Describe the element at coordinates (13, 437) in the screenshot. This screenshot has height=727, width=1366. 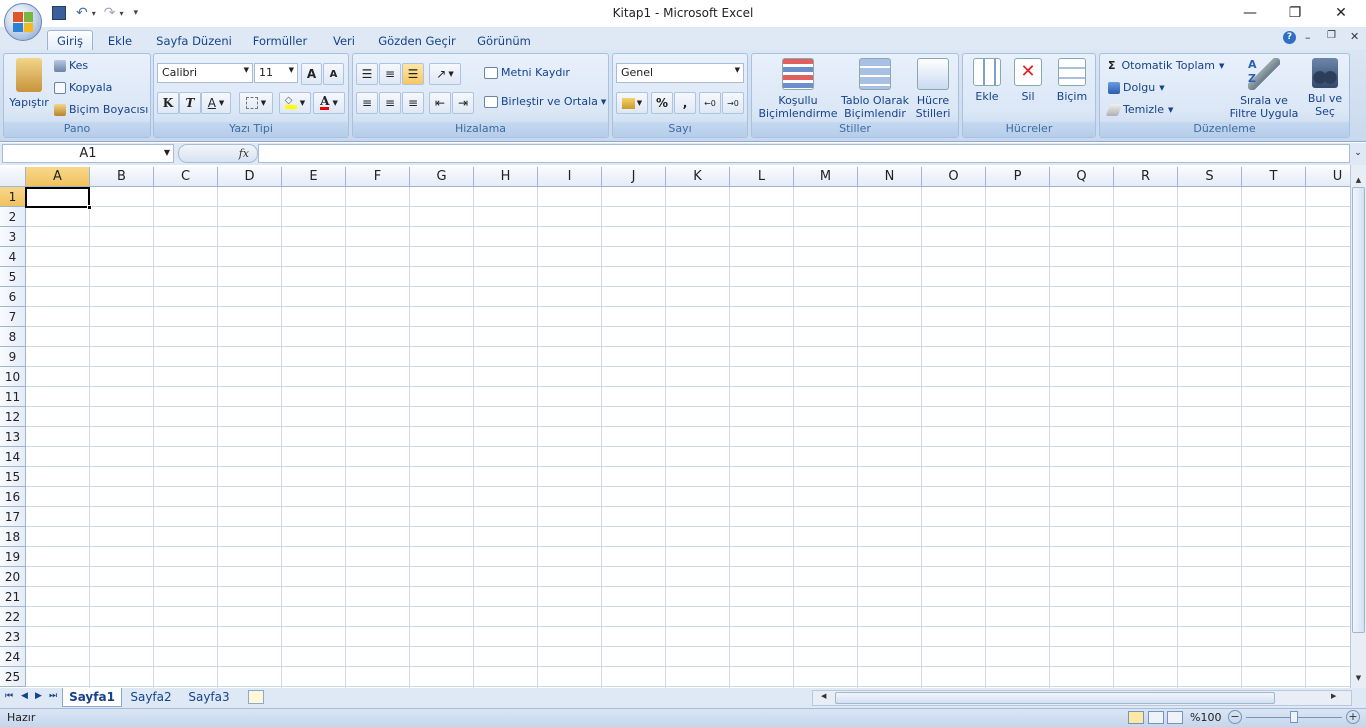
I see `row-header-13: 13` at that location.